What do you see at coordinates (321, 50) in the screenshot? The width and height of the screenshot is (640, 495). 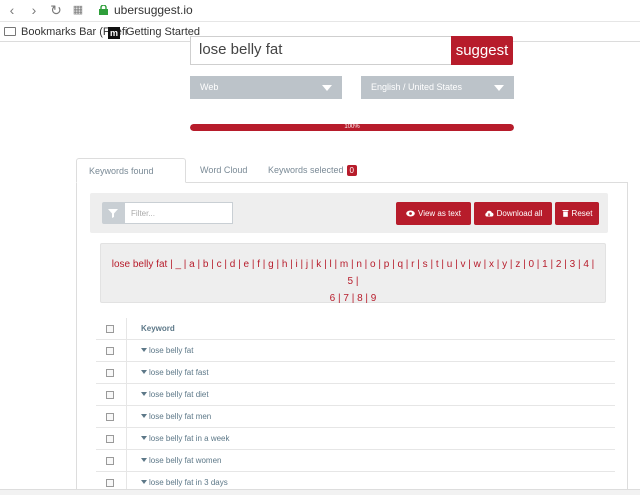 I see `keyword-search-input: lose belly fat` at bounding box center [321, 50].